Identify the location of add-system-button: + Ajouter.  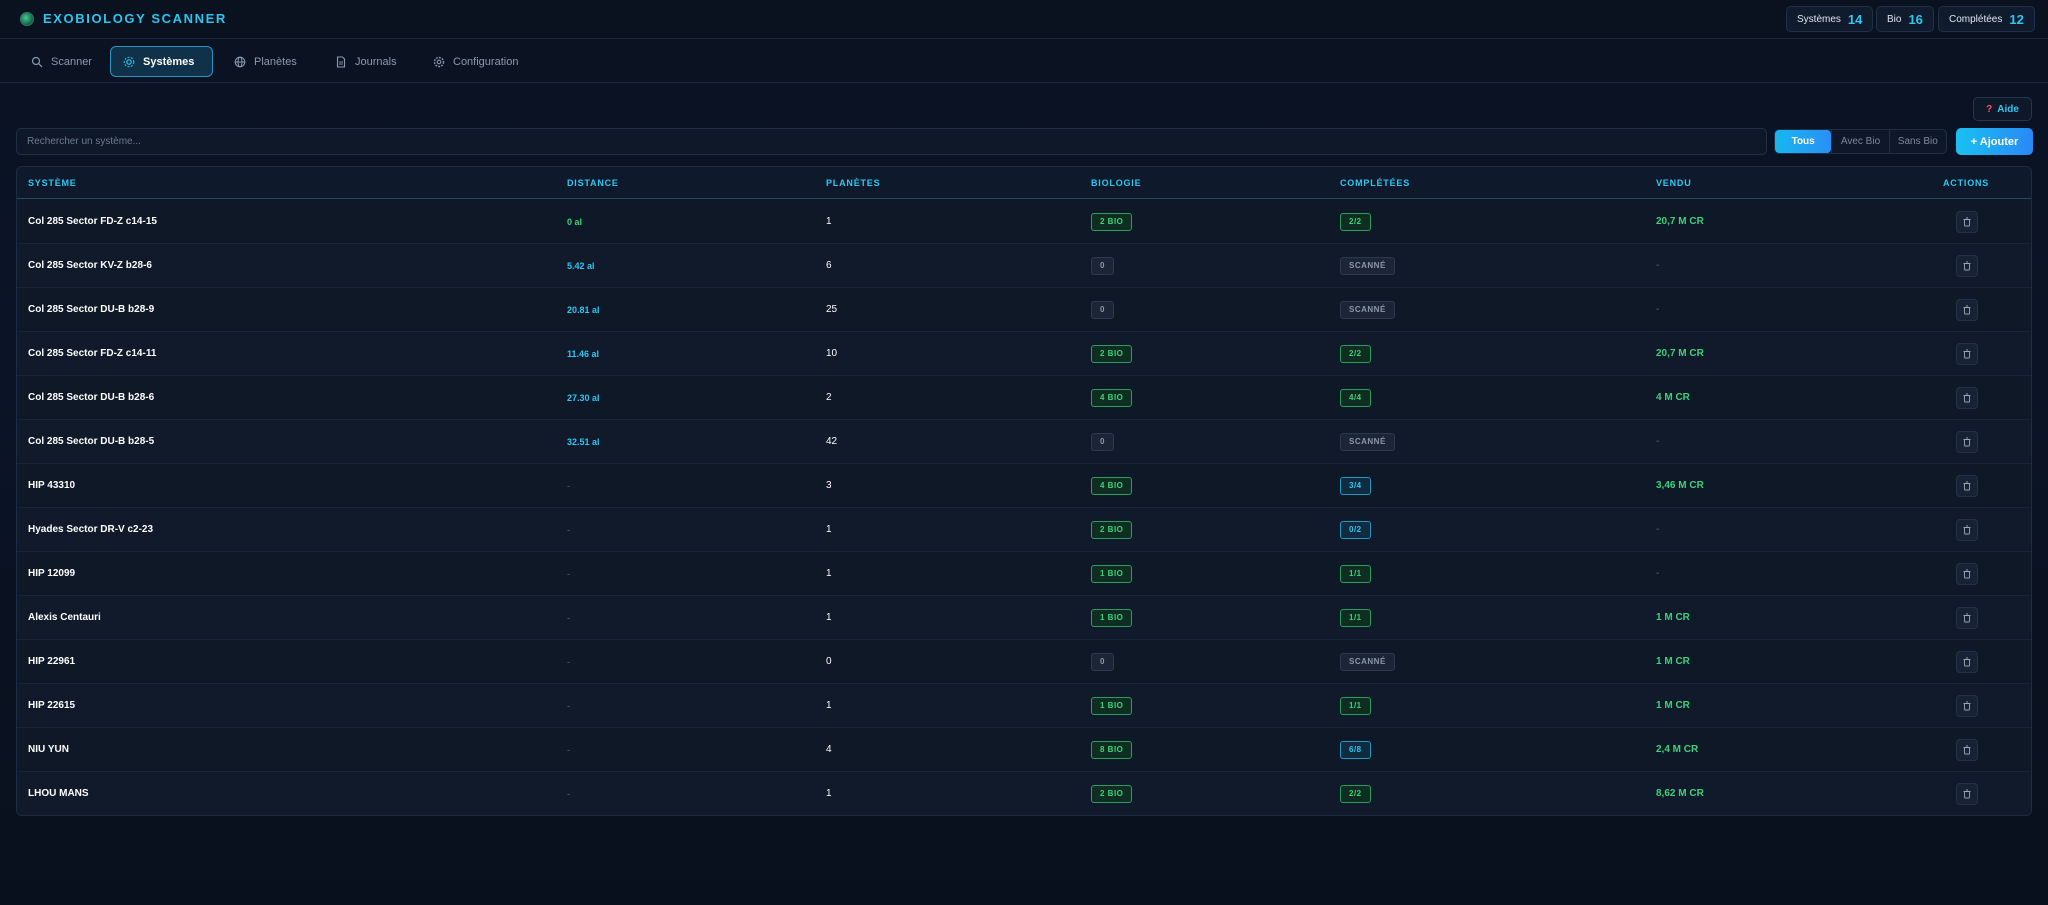
(1994, 141).